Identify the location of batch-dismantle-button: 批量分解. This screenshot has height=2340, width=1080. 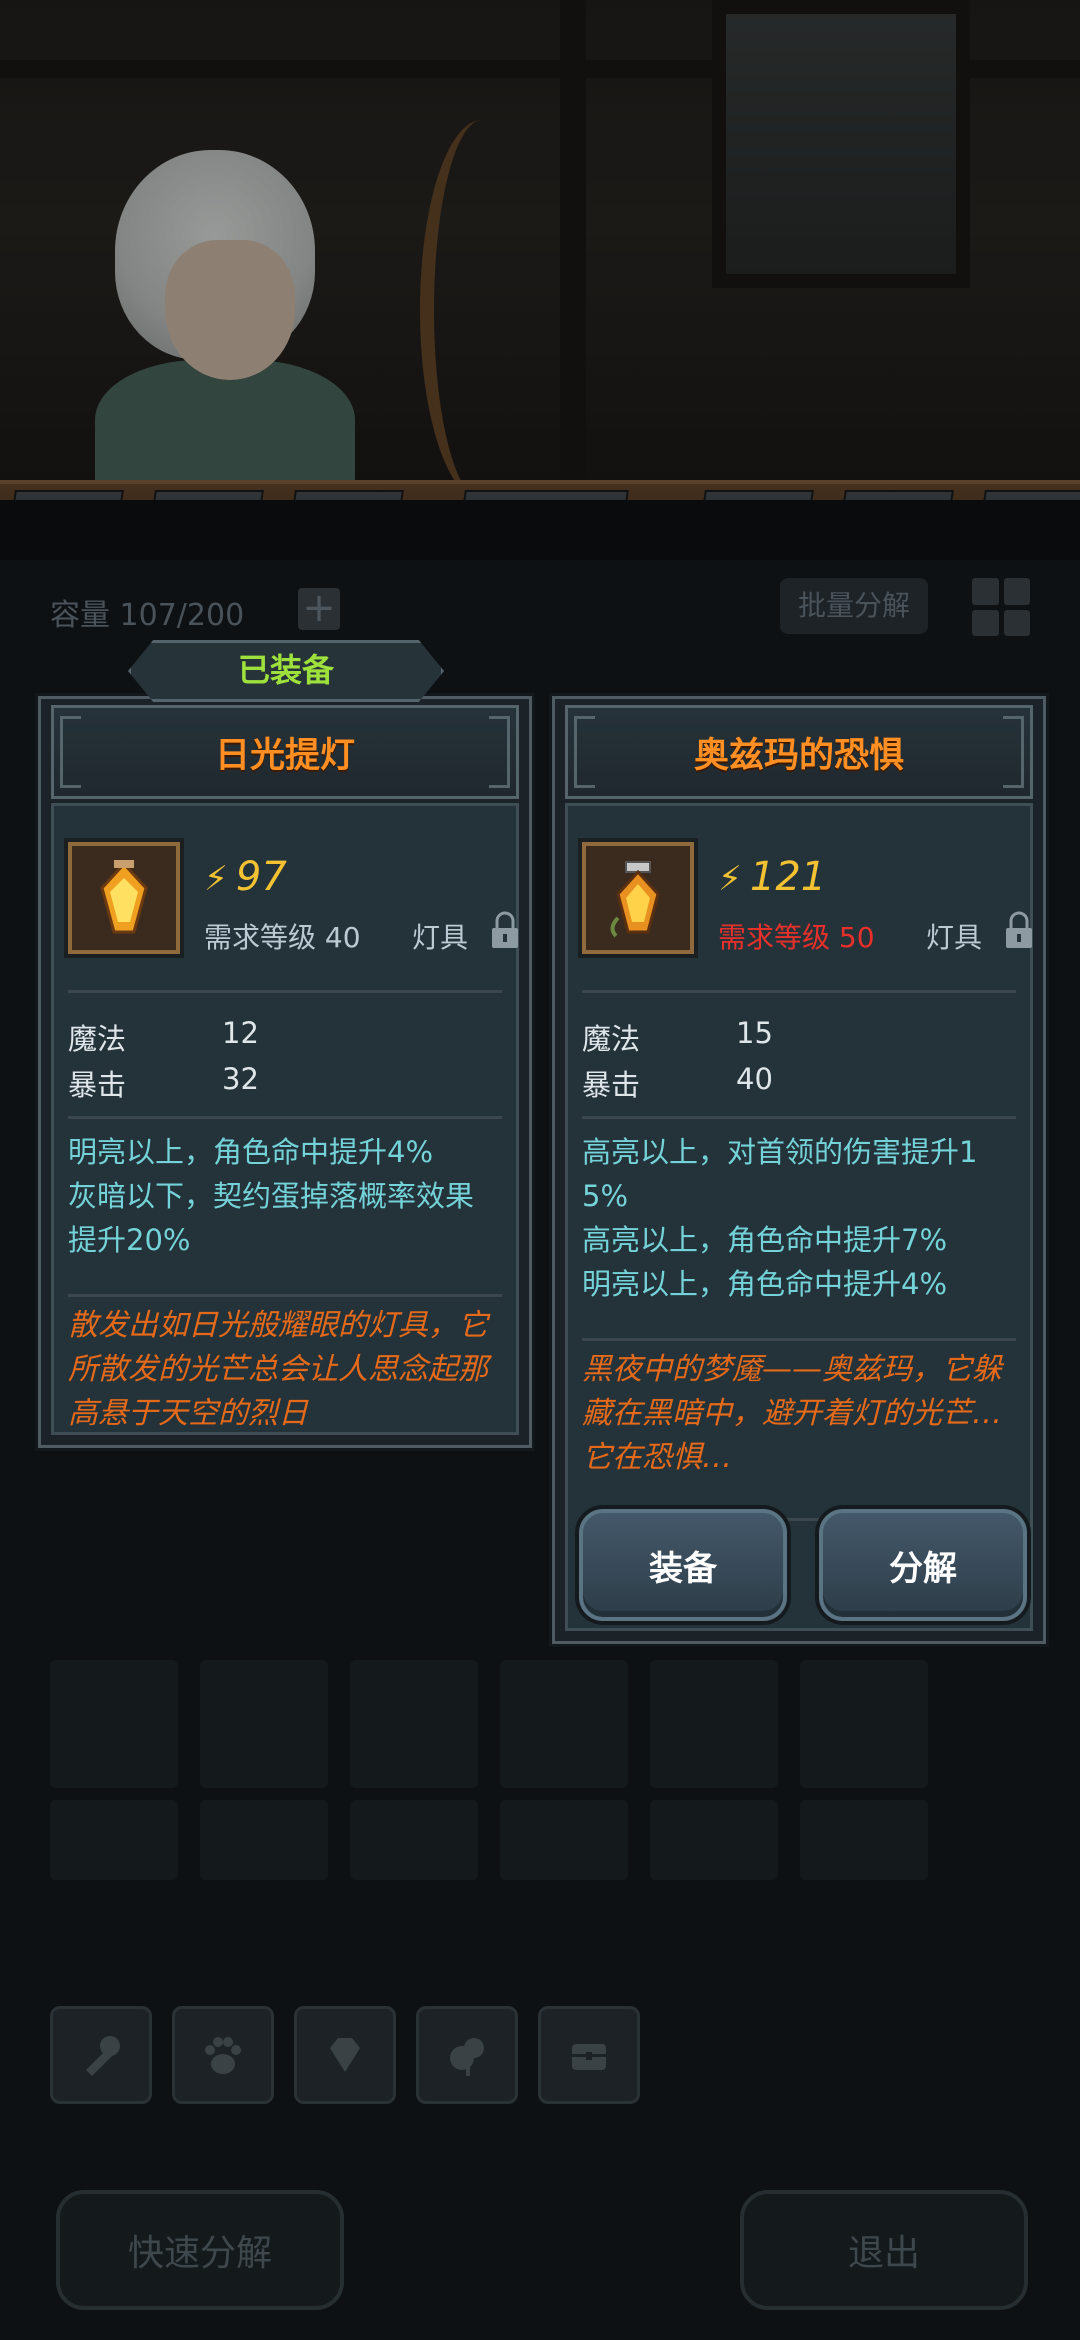
(854, 606).